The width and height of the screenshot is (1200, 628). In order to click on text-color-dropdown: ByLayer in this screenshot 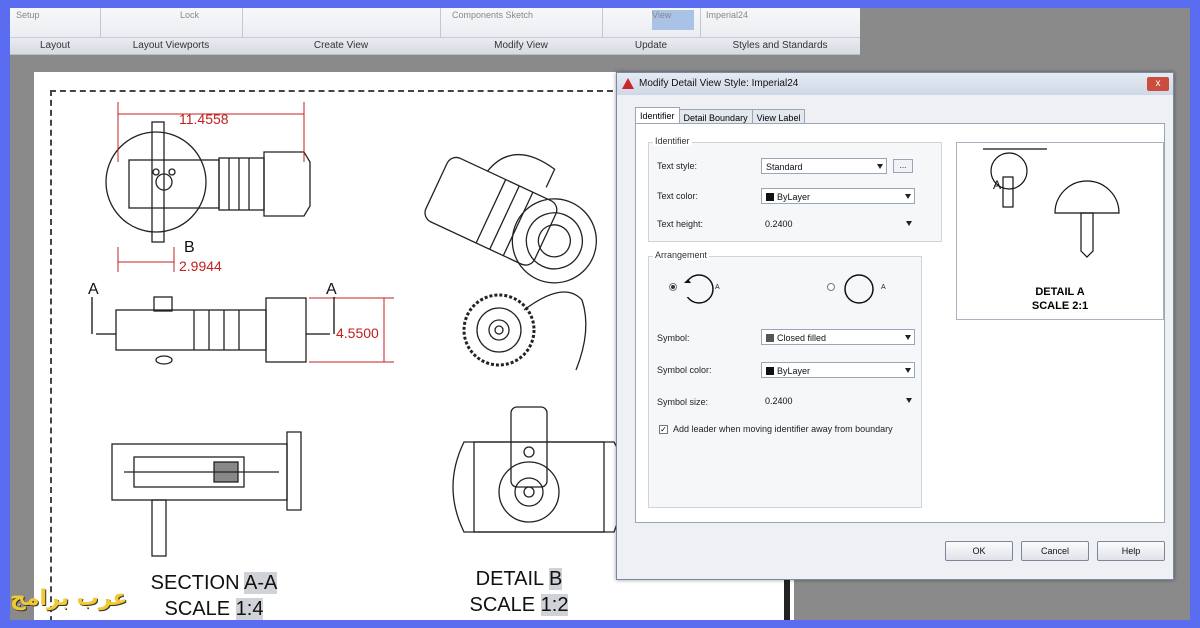, I will do `click(838, 196)`.